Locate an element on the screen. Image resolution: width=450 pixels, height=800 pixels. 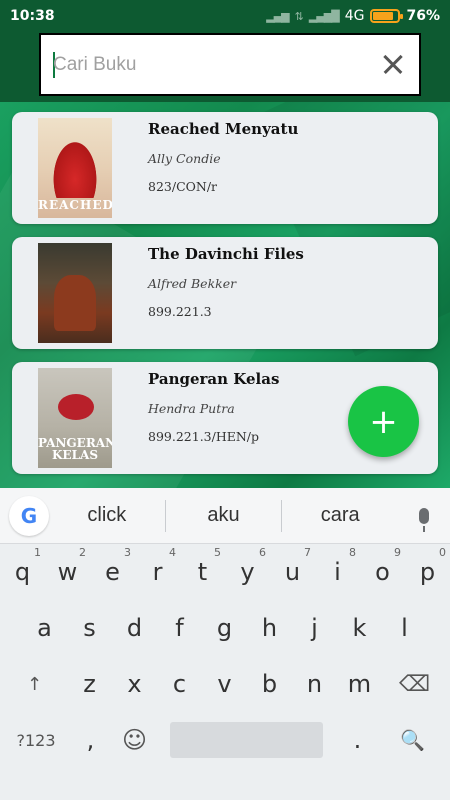
status-time: 10:38 is located at coordinates (32, 16).